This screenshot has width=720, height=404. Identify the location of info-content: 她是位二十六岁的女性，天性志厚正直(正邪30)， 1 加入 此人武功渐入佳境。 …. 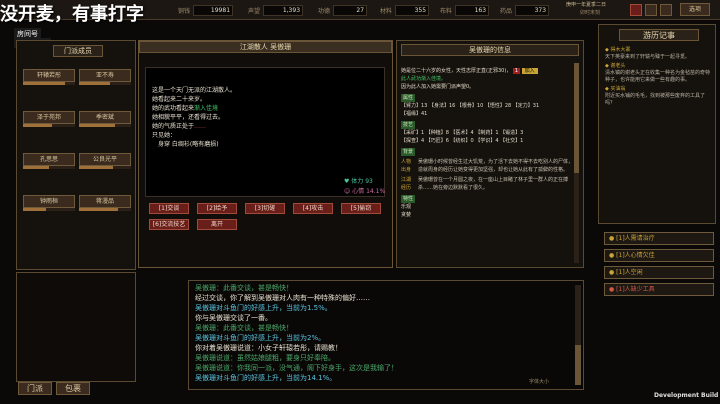
(487, 162).